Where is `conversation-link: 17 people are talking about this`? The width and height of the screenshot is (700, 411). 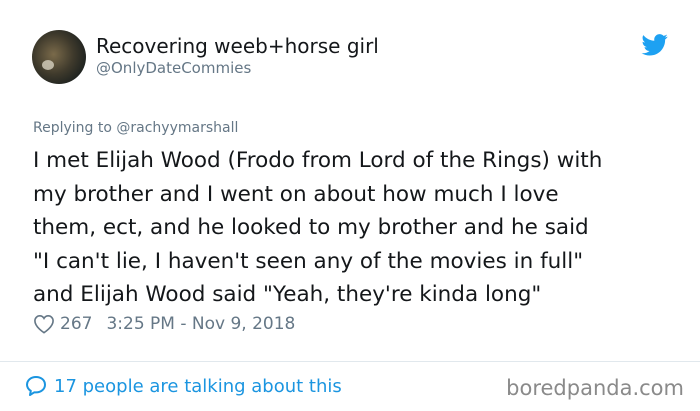
conversation-link: 17 people are talking about this is located at coordinates (183, 386).